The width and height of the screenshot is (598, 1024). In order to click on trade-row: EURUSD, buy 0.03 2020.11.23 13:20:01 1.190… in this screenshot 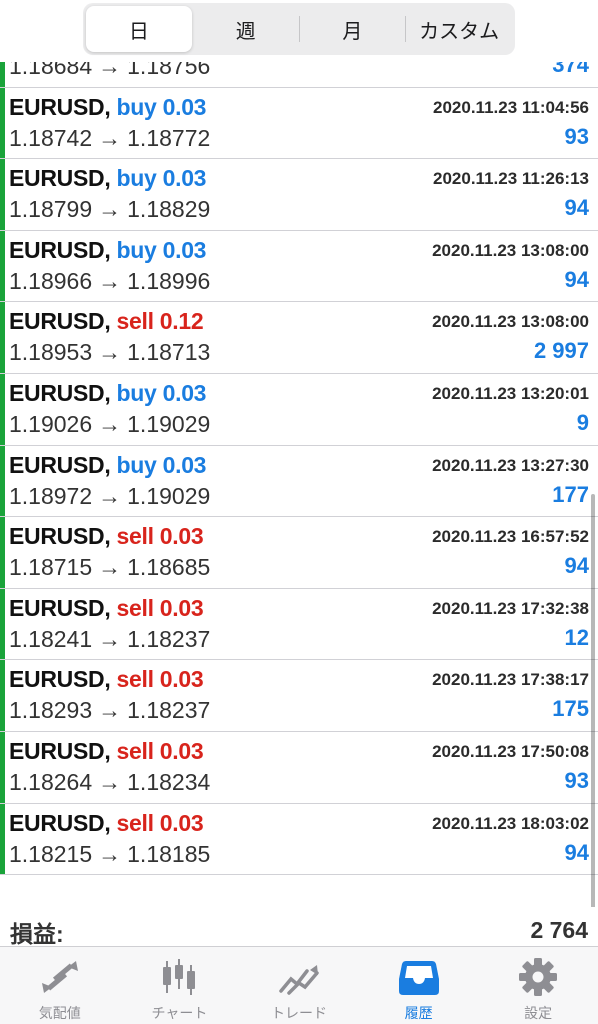, I will do `click(299, 409)`.